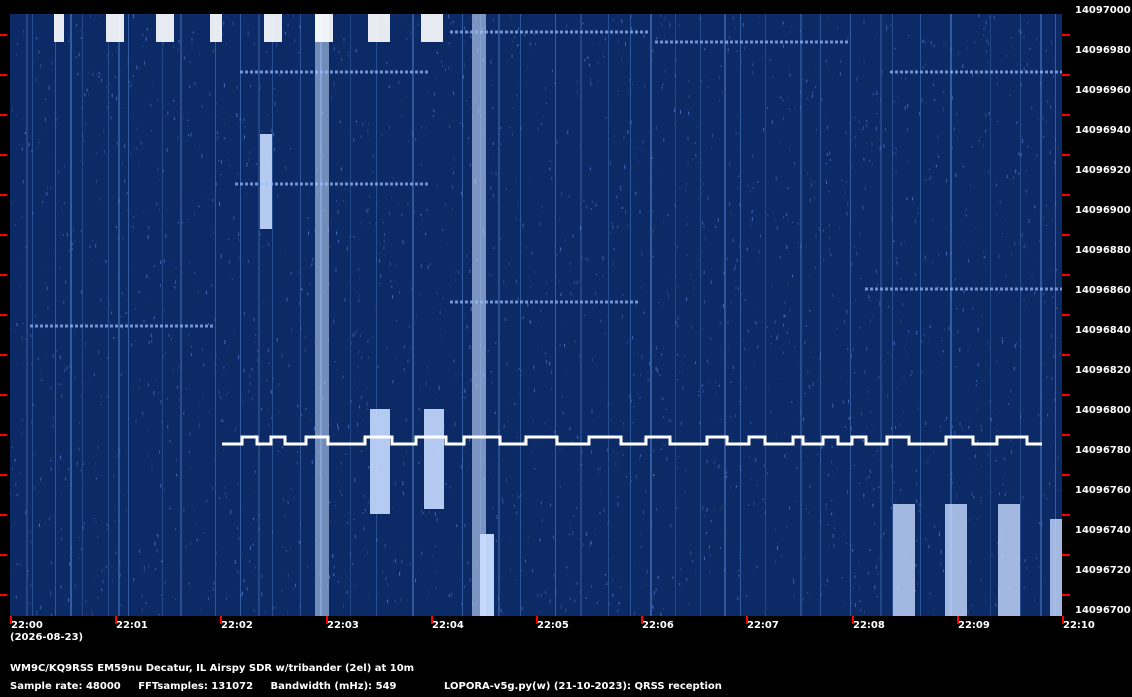 Image resolution: width=1132 pixels, height=697 pixels. Describe the element at coordinates (974, 625) in the screenshot. I see `time-label: 22:09` at that location.